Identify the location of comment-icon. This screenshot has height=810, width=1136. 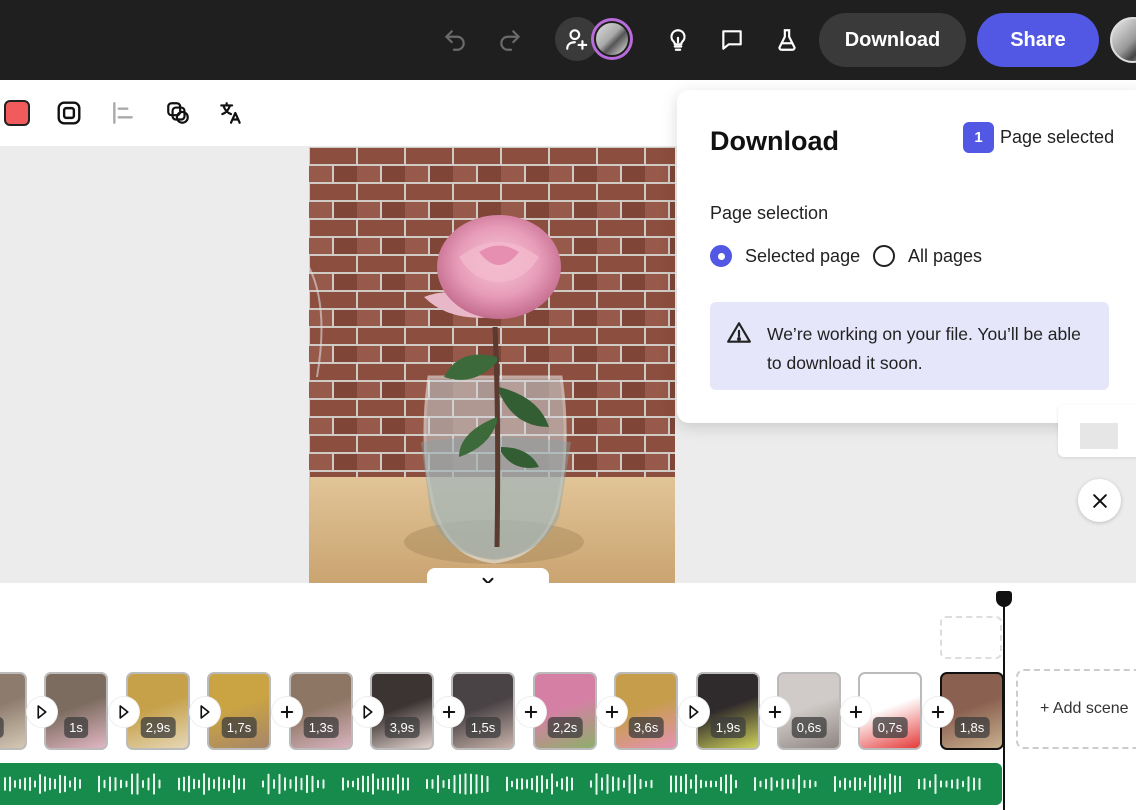
(732, 40).